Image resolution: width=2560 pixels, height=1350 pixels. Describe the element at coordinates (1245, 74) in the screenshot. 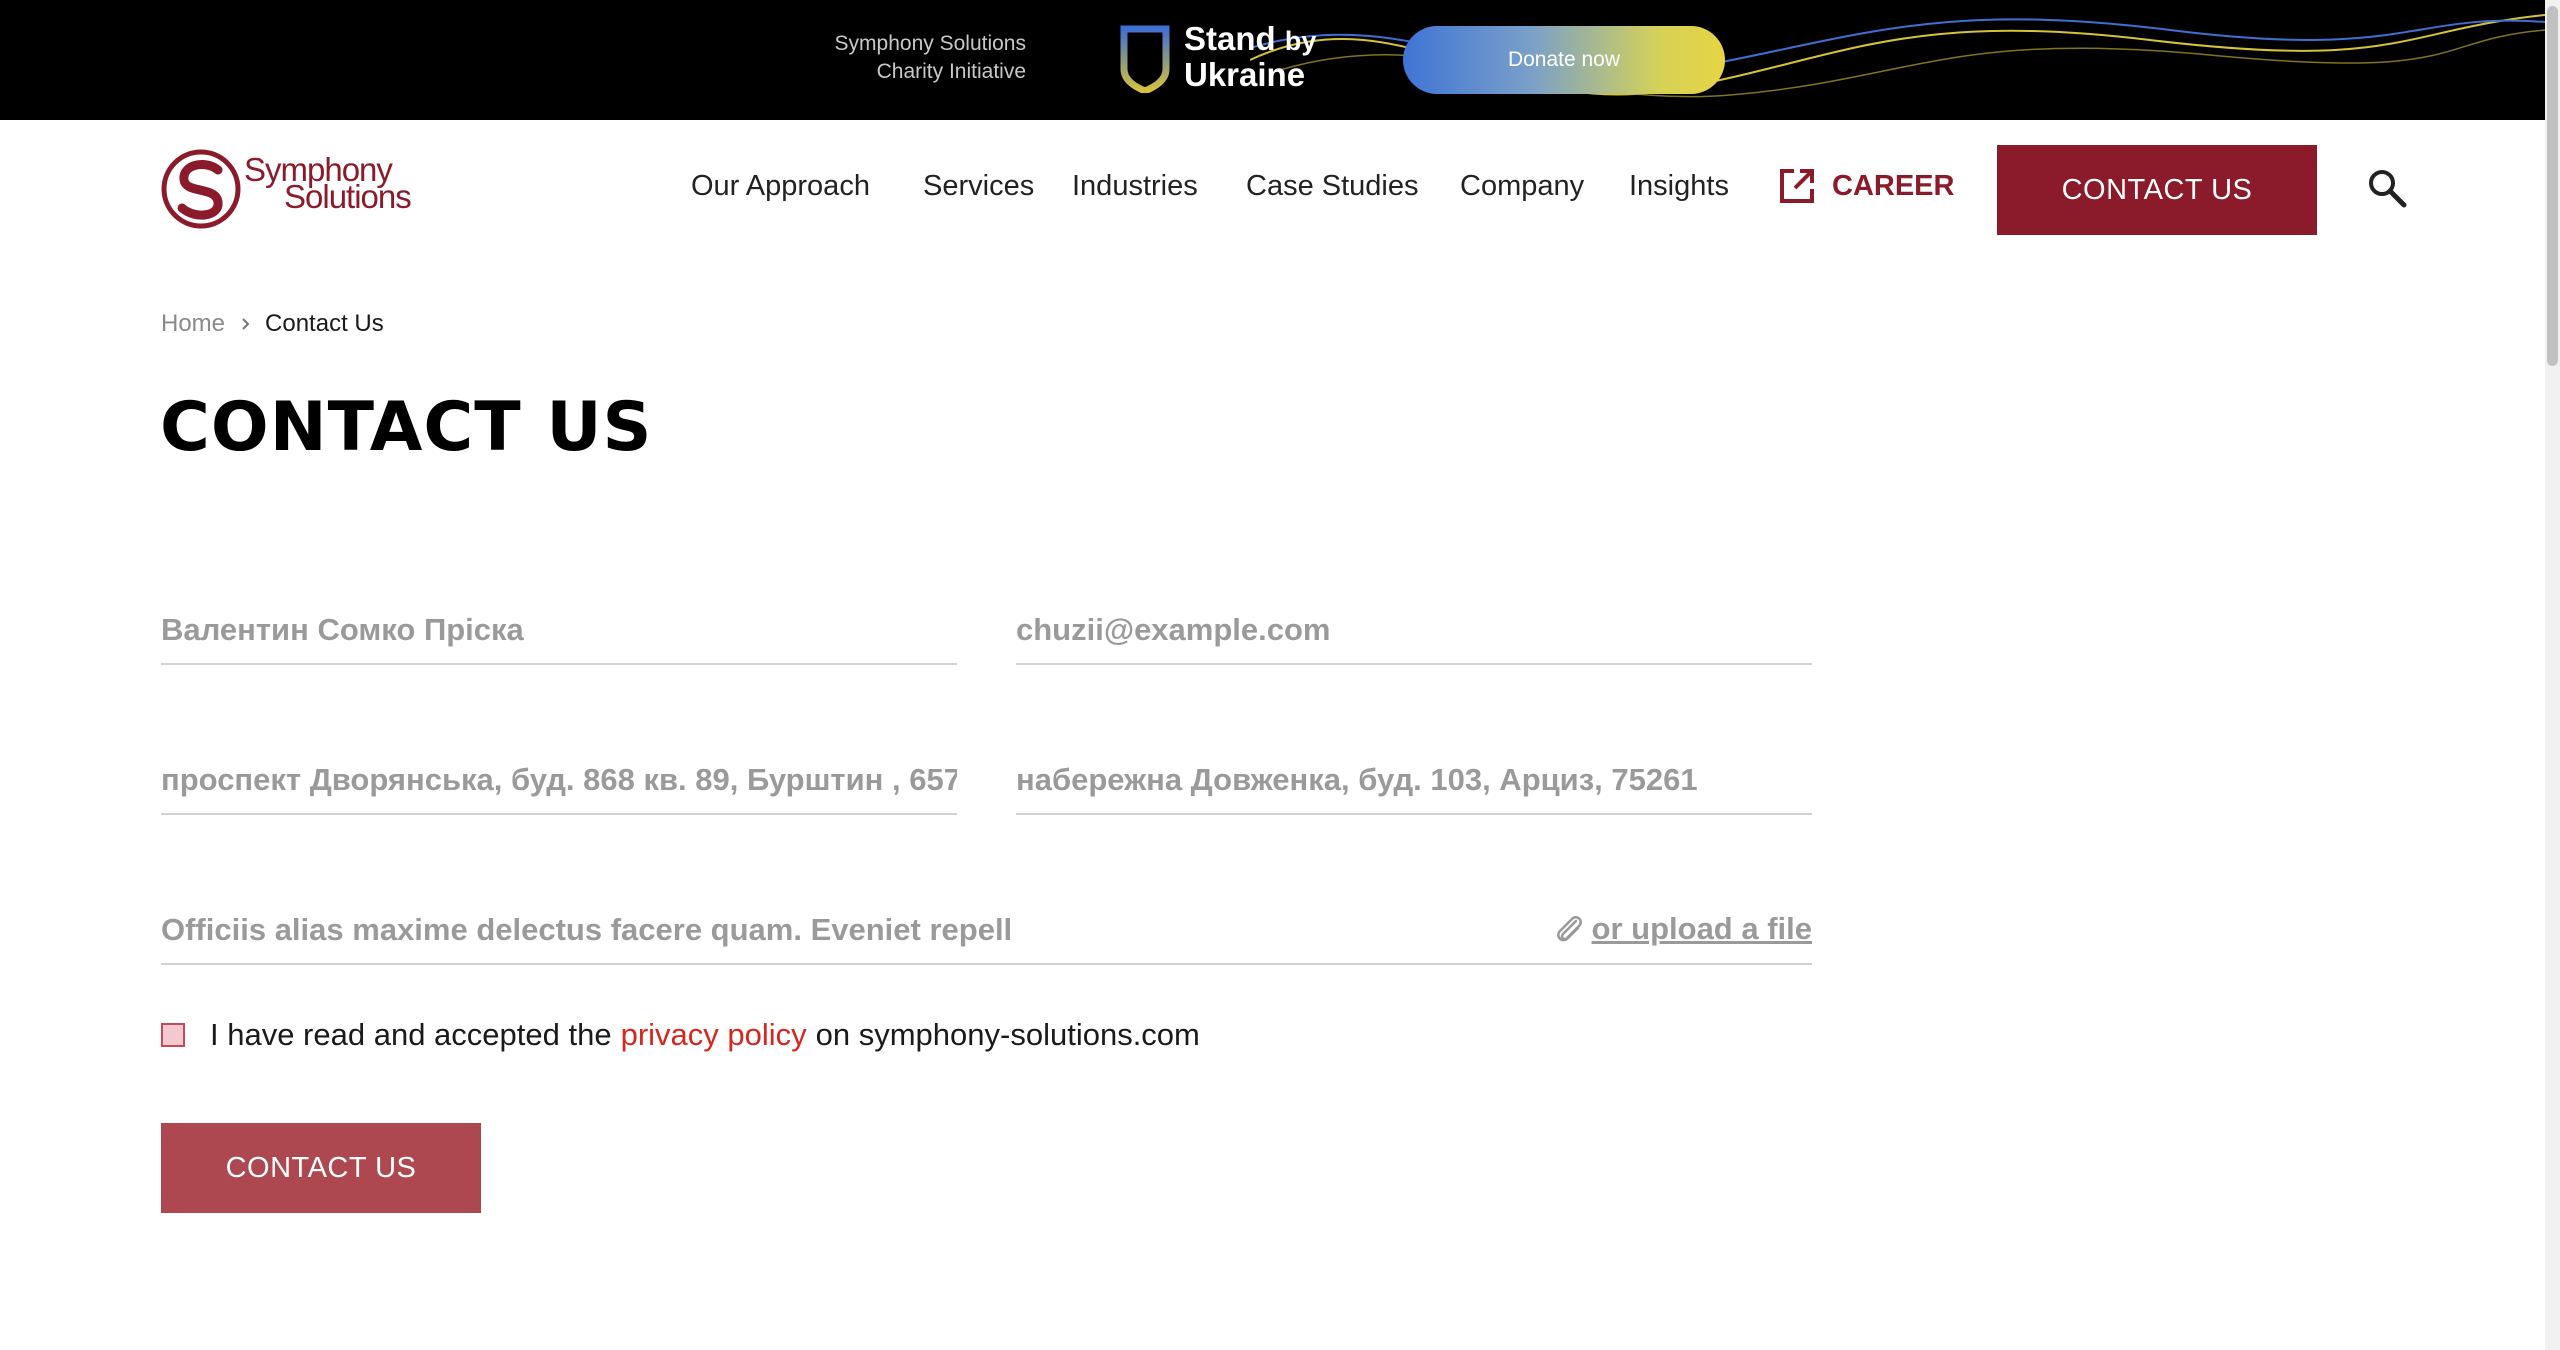

I see `ukraine-word: Ukraine` at that location.